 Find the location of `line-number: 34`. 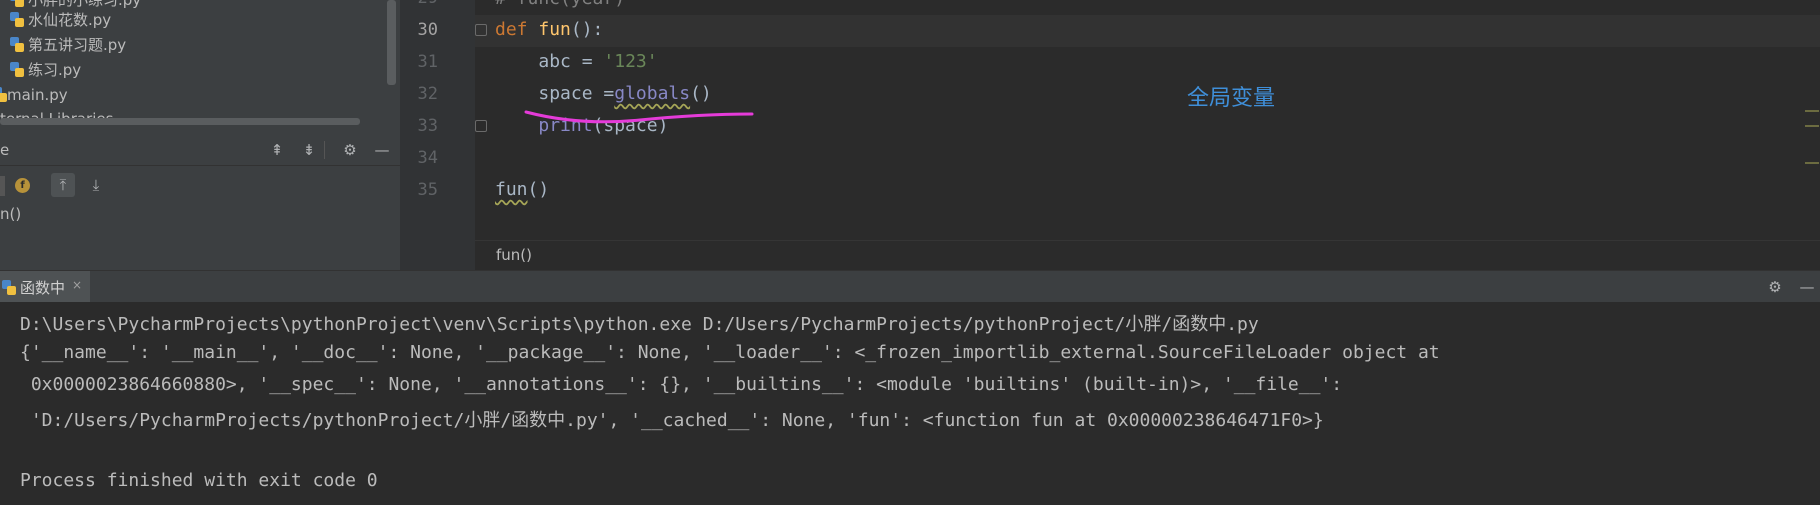

line-number: 34 is located at coordinates (427, 158).